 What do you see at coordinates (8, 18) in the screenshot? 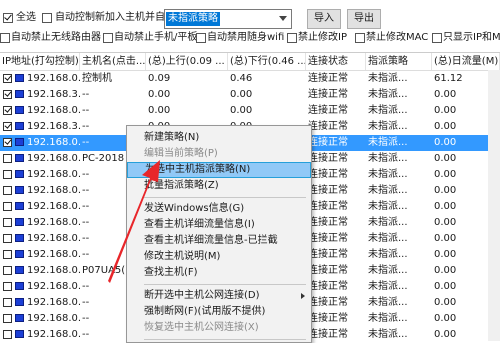
I see `select-all-checkbox` at bounding box center [8, 18].